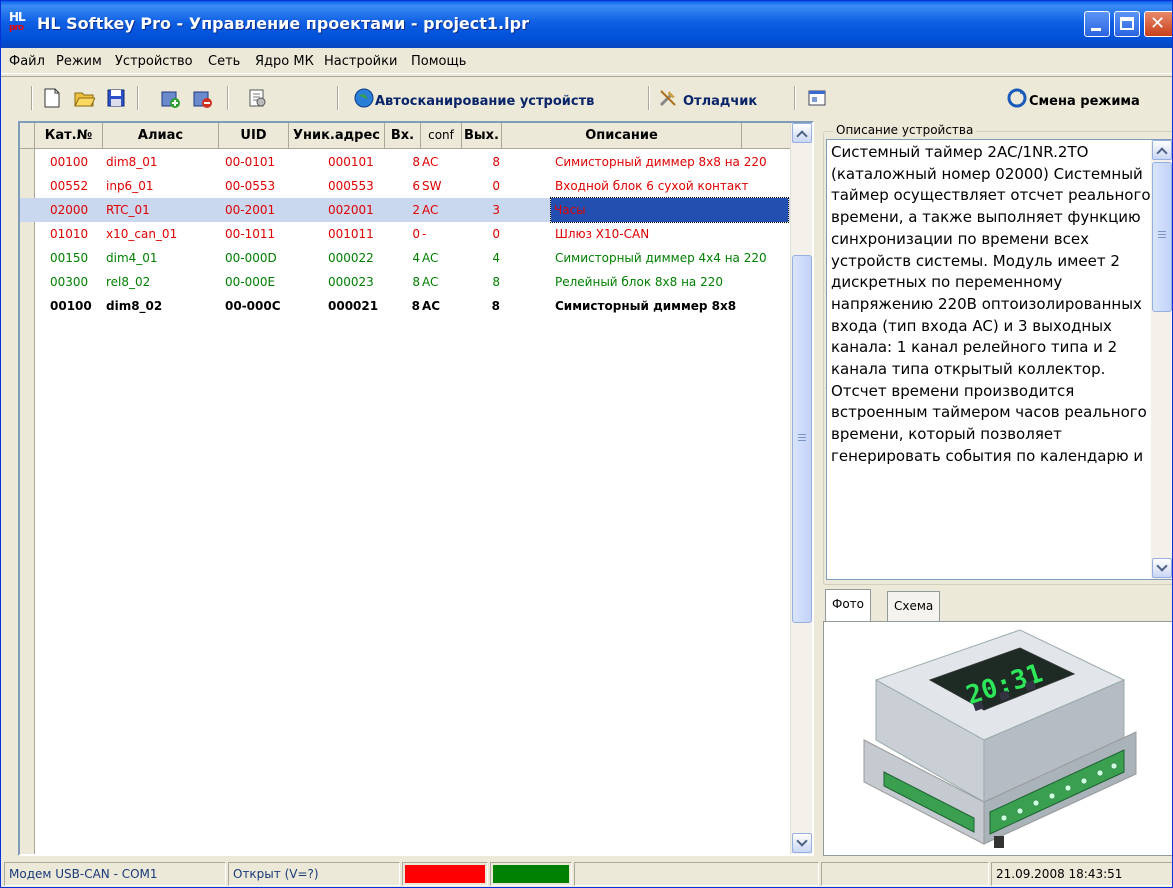 Image resolution: width=1173 pixels, height=888 pixels. Describe the element at coordinates (1162, 568) in the screenshot. I see `desc-scroll-down-button` at that location.